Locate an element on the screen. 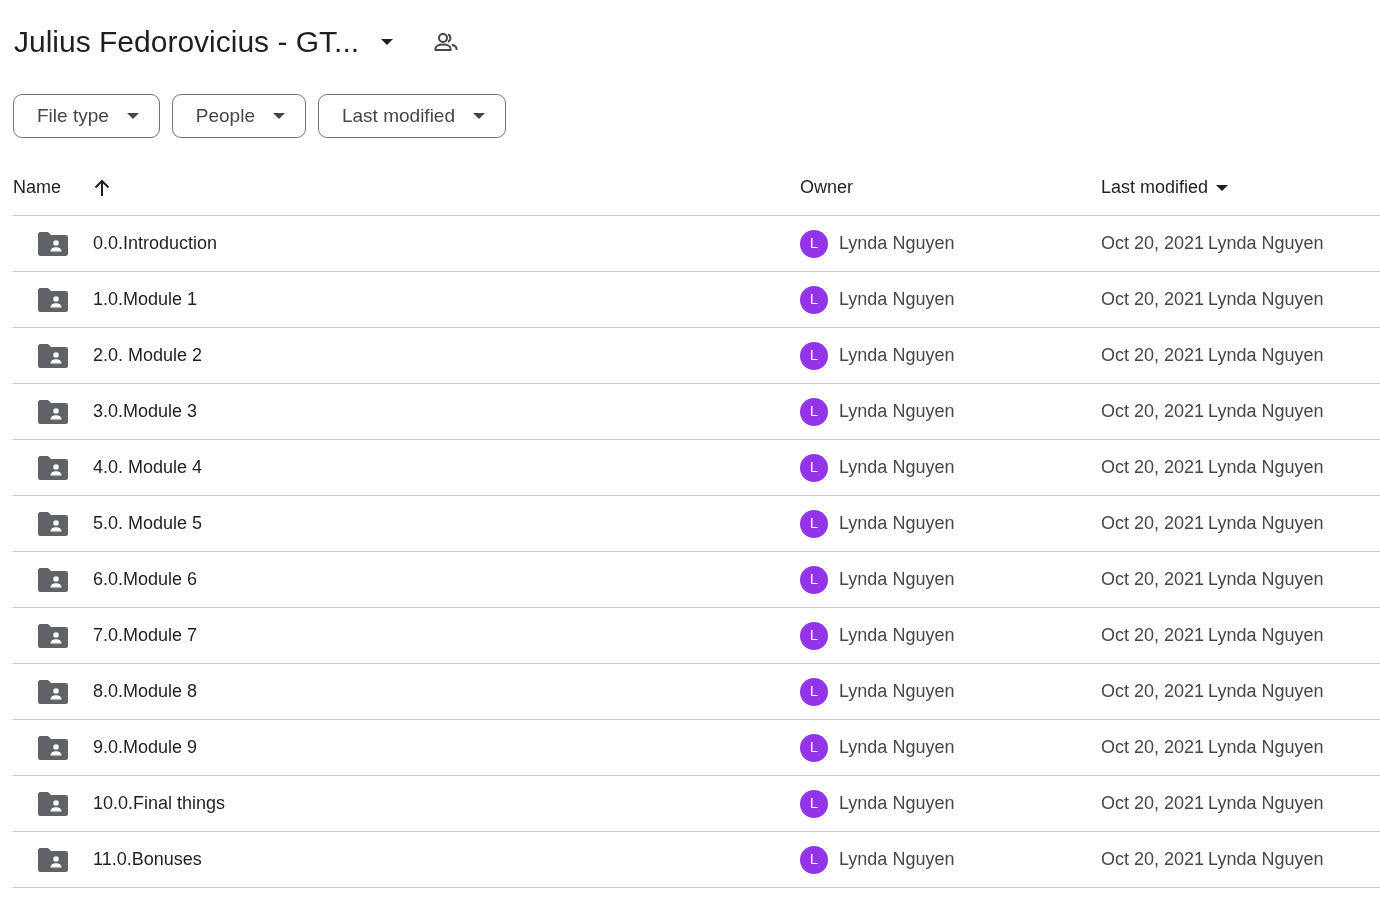 The width and height of the screenshot is (1380, 915). folder-name: 2.0. Module 2 is located at coordinates (148, 355).